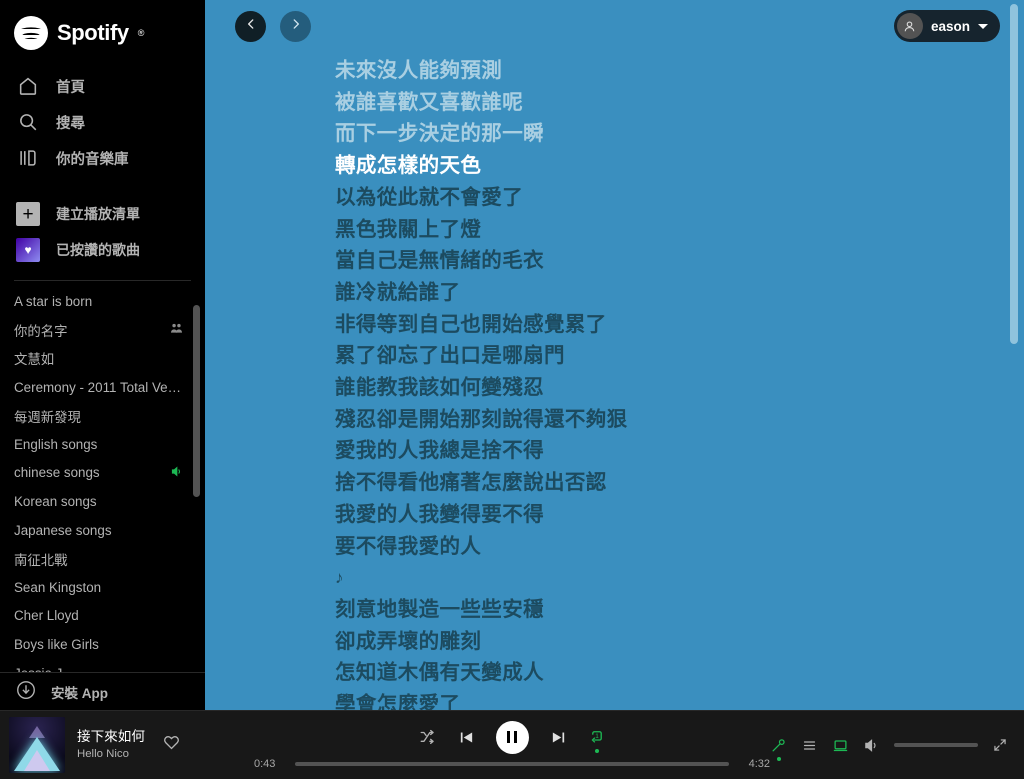  Describe the element at coordinates (141, 33) in the screenshot. I see `trademark-symbol: ®` at that location.